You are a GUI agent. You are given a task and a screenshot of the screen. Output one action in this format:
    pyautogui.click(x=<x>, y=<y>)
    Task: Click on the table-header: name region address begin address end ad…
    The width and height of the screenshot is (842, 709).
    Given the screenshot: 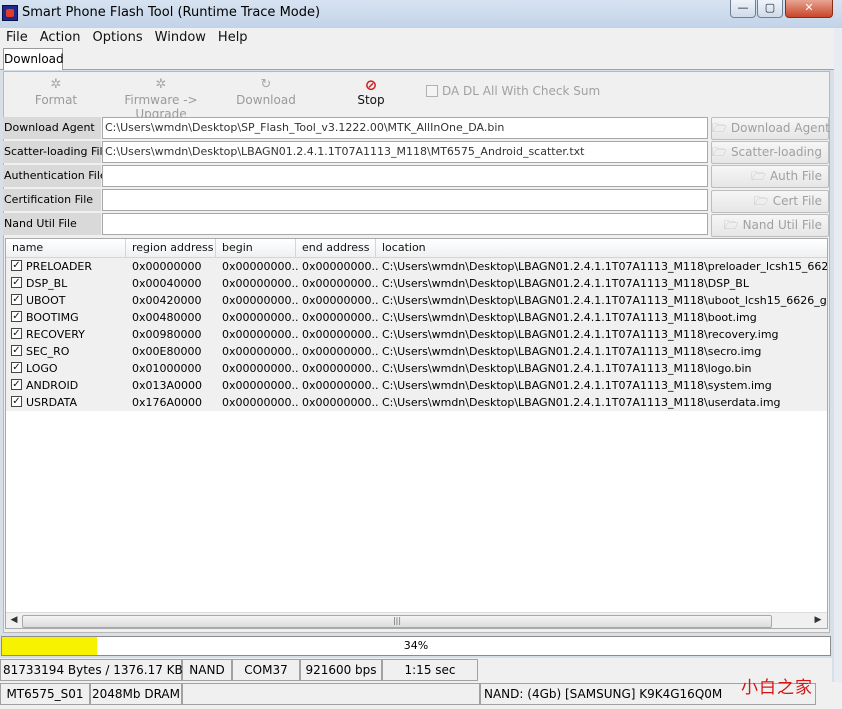 What is the action you would take?
    pyautogui.click(x=416, y=255)
    